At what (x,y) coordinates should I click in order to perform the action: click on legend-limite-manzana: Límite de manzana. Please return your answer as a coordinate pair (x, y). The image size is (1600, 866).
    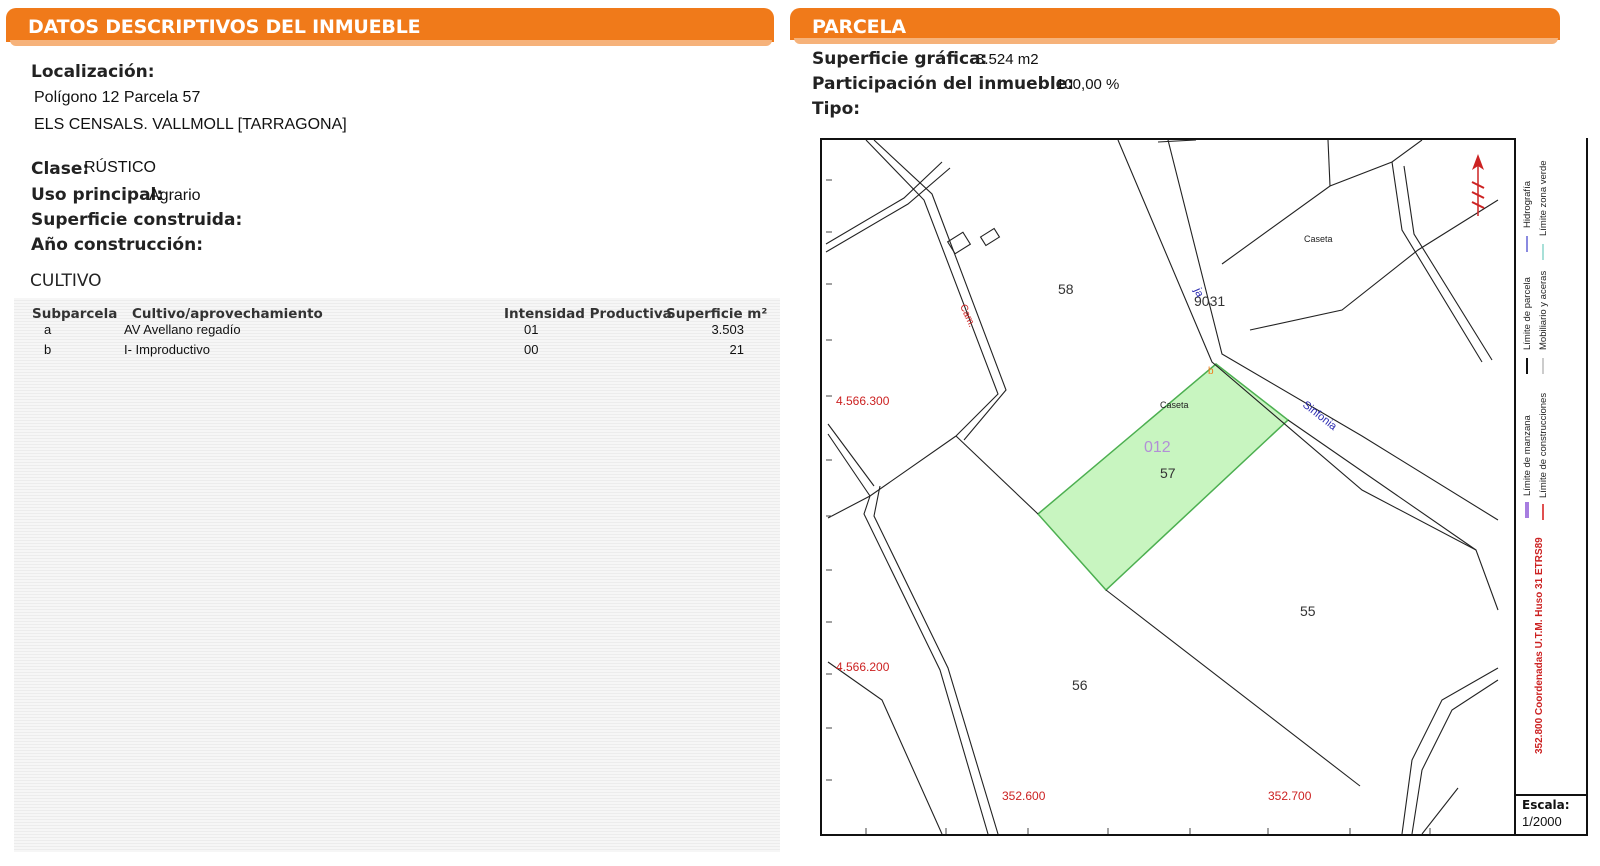
    Looking at the image, I should click on (1527, 455).